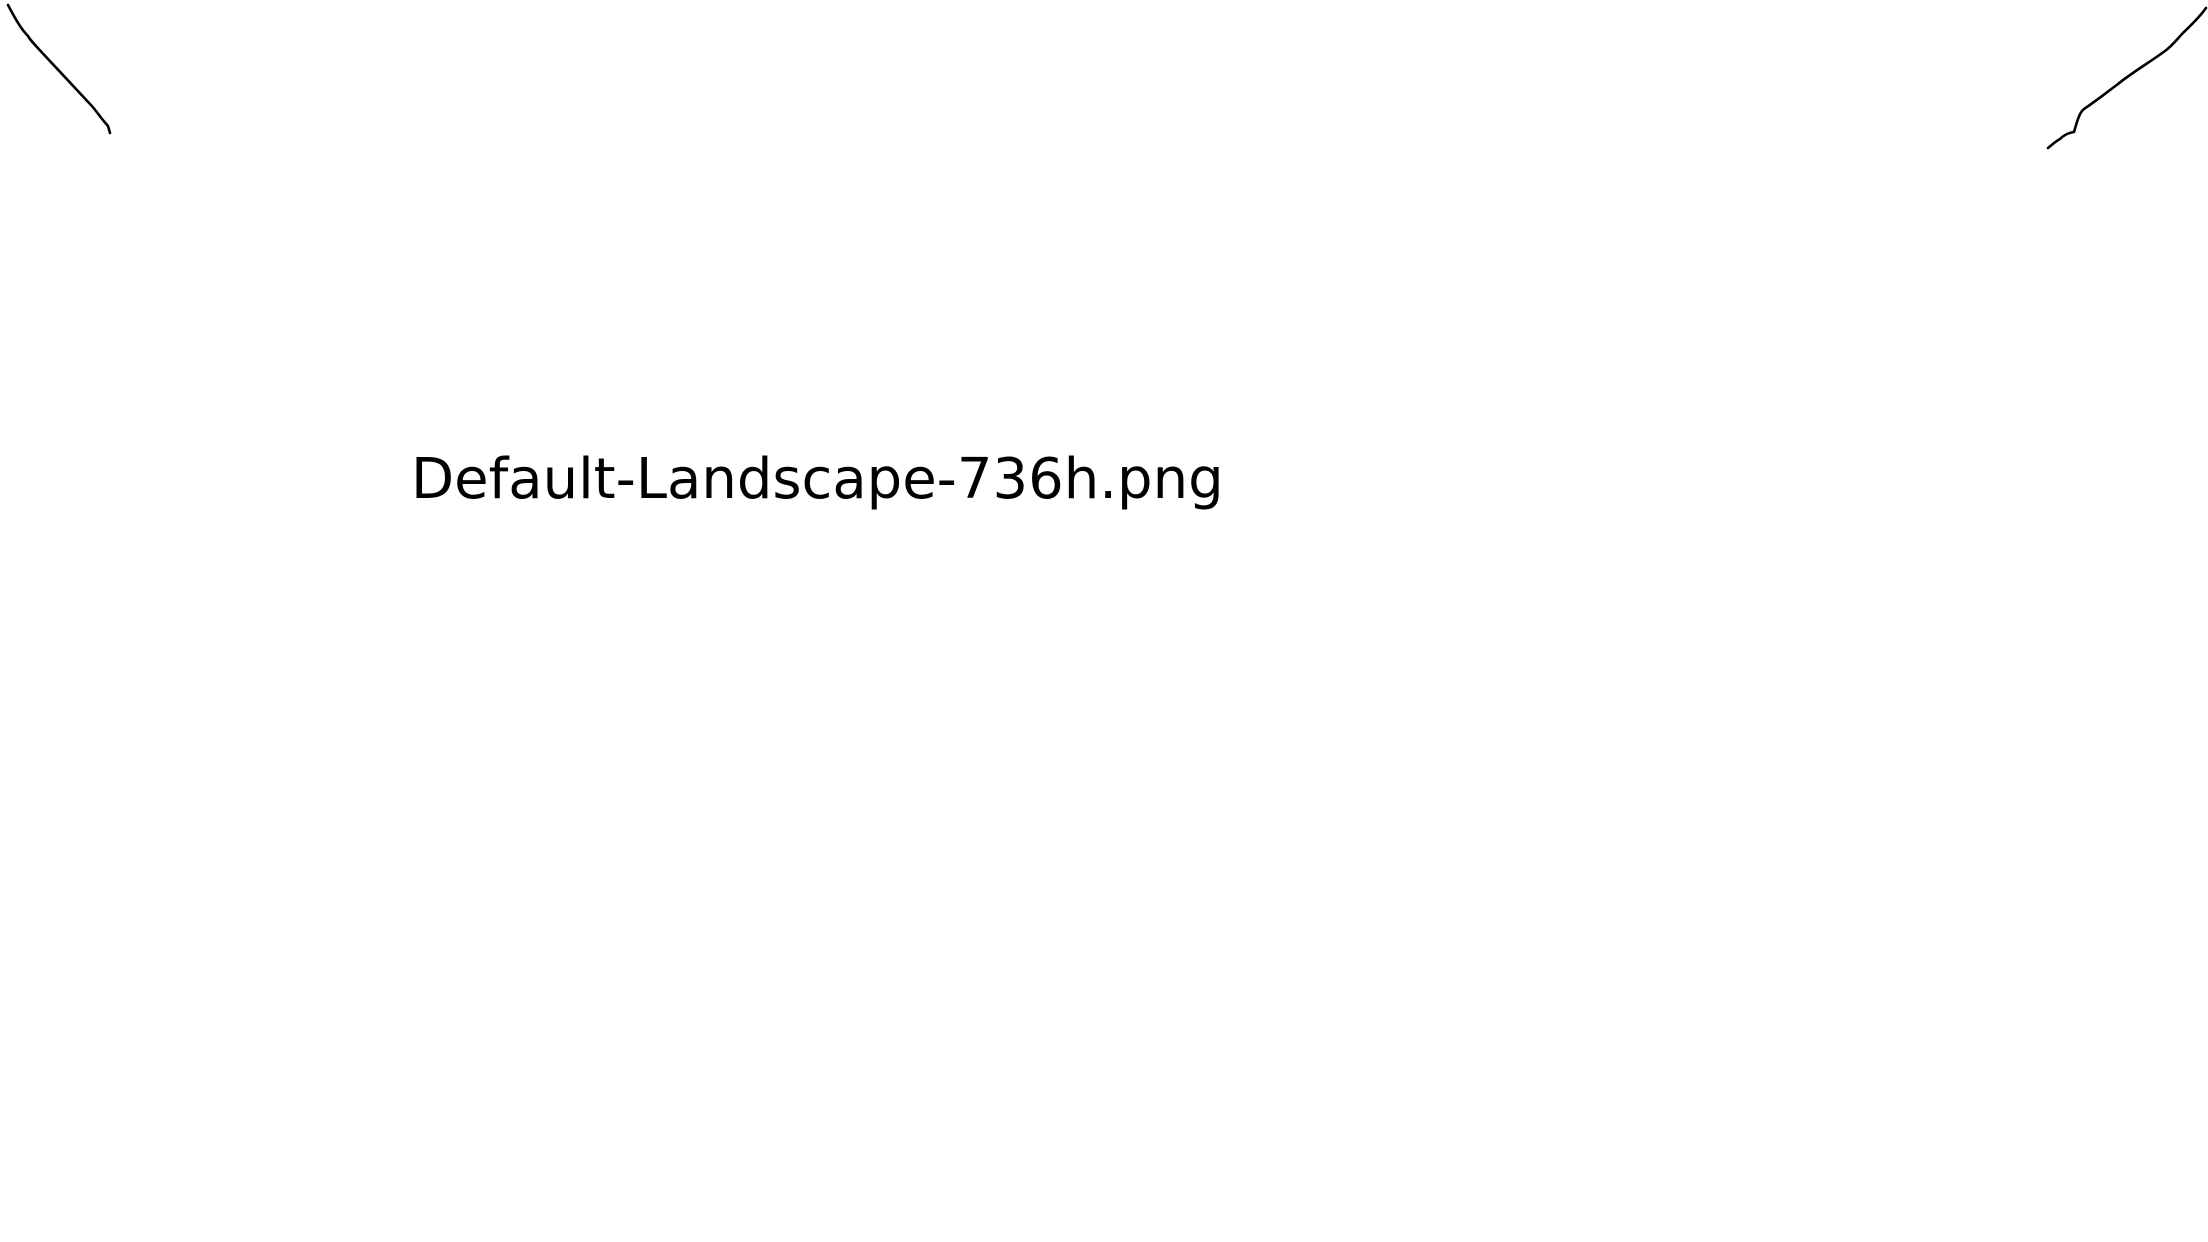 The height and width of the screenshot is (1242, 2208). Describe the element at coordinates (59, 69) in the screenshot. I see `top-left-stroke` at that location.